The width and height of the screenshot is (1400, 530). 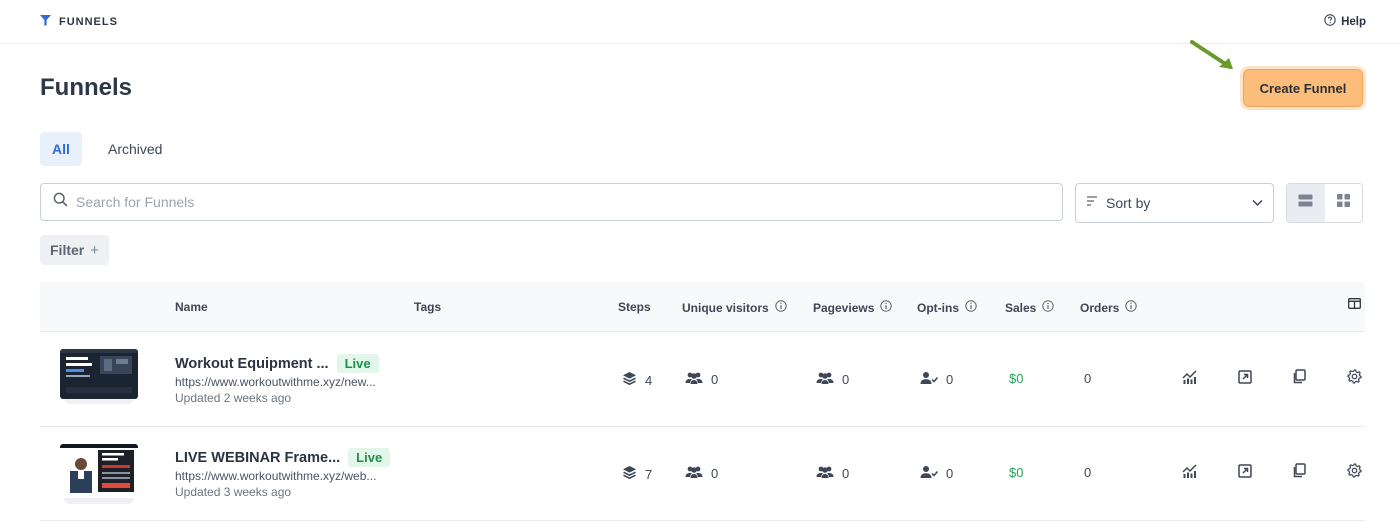 I want to click on orders-cell: 0, so click(x=1087, y=378).